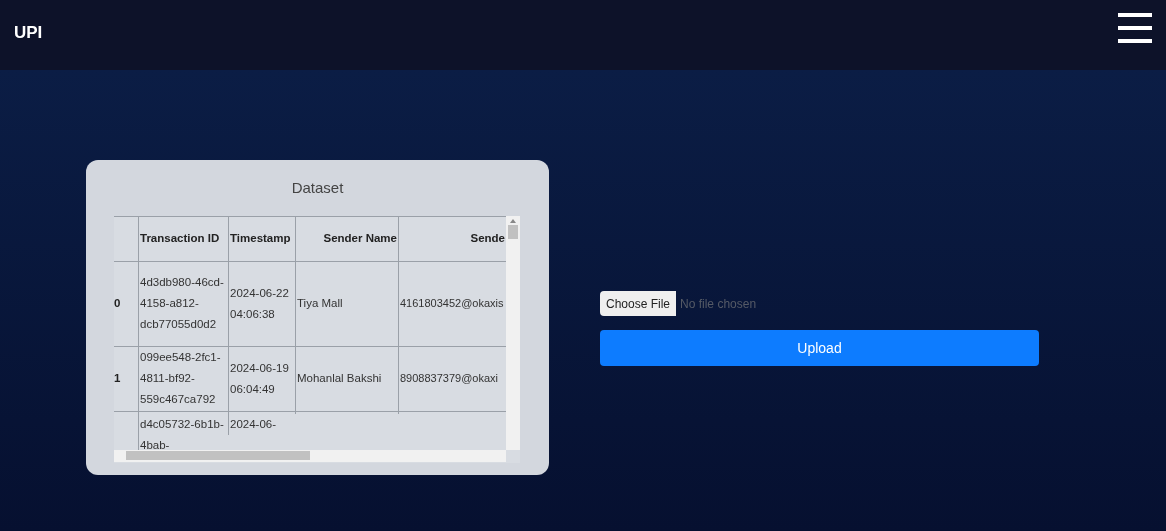  I want to click on column-header: Sender Name, so click(346, 238).